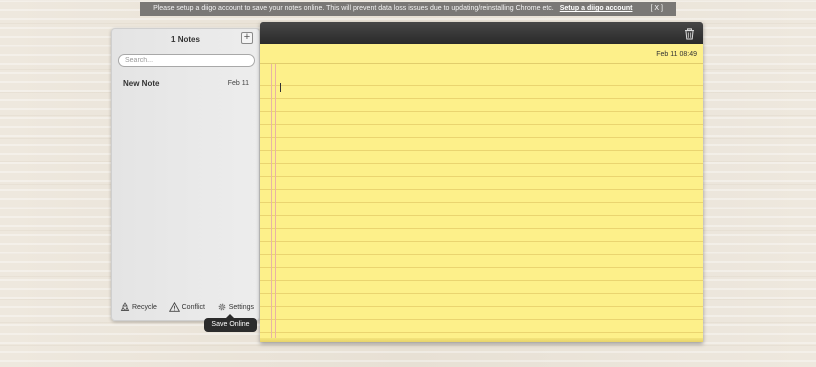 The height and width of the screenshot is (367, 816). What do you see at coordinates (144, 307) in the screenshot?
I see `recycle-label: Recycle` at bounding box center [144, 307].